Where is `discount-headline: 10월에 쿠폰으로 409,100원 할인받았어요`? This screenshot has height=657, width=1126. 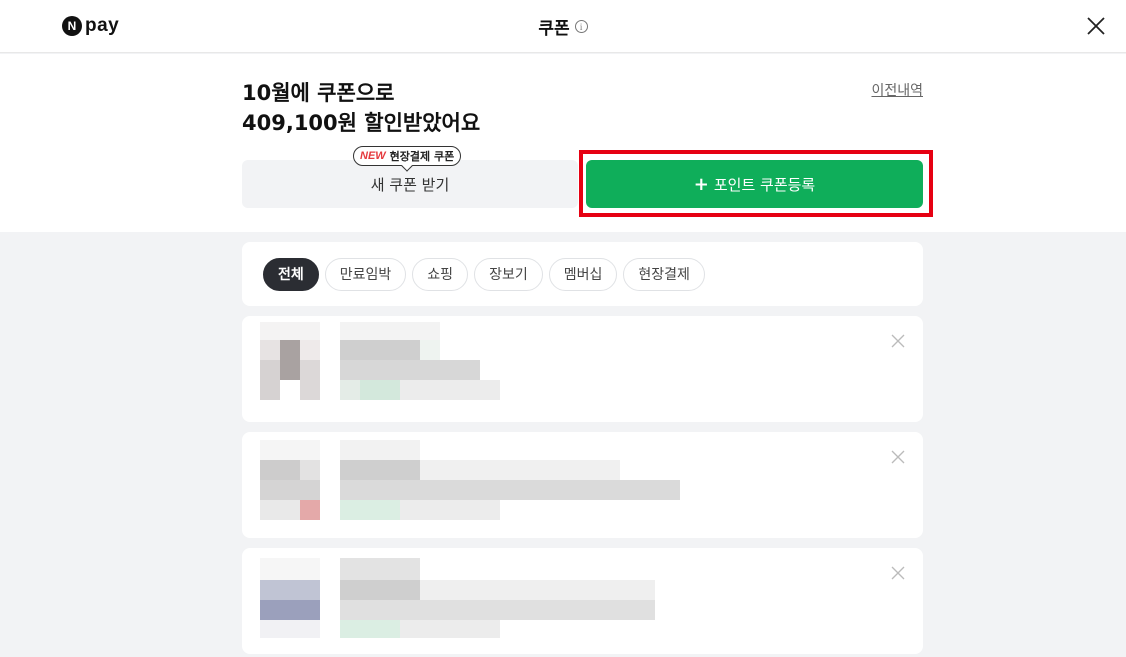 discount-headline: 10월에 쿠폰으로 409,100원 할인받았어요 is located at coordinates (361, 108).